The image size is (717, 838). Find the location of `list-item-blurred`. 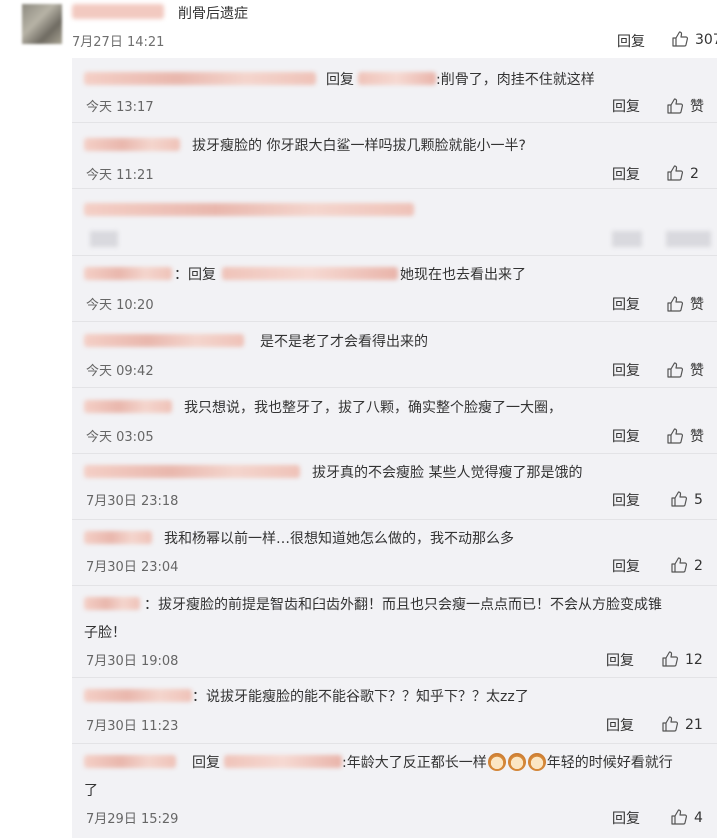

list-item-blurred is located at coordinates (394, 222).